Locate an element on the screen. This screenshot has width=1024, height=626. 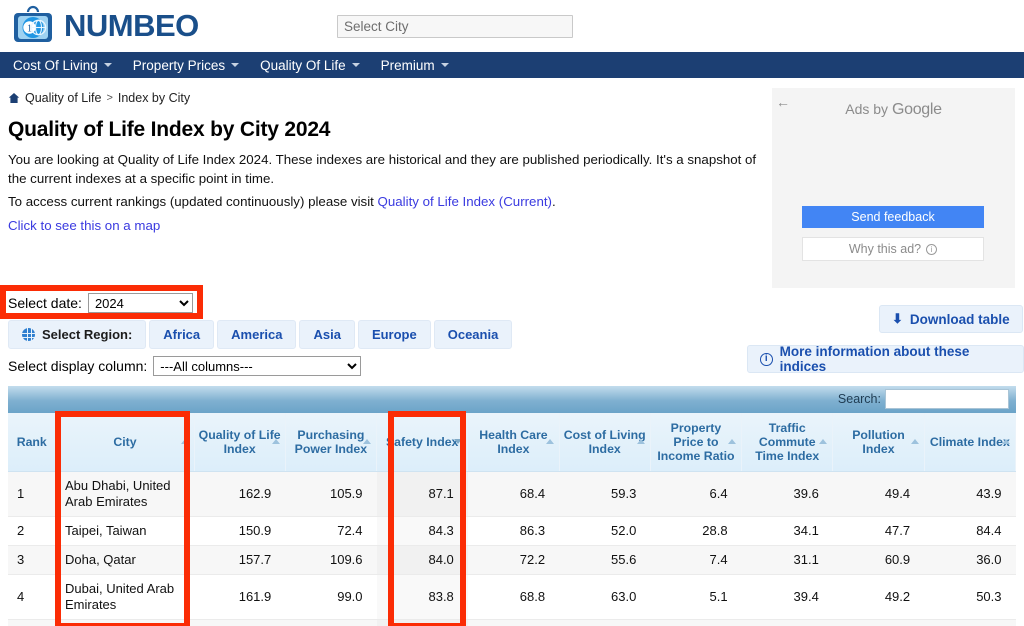
info-icon: i is located at coordinates (932, 249).